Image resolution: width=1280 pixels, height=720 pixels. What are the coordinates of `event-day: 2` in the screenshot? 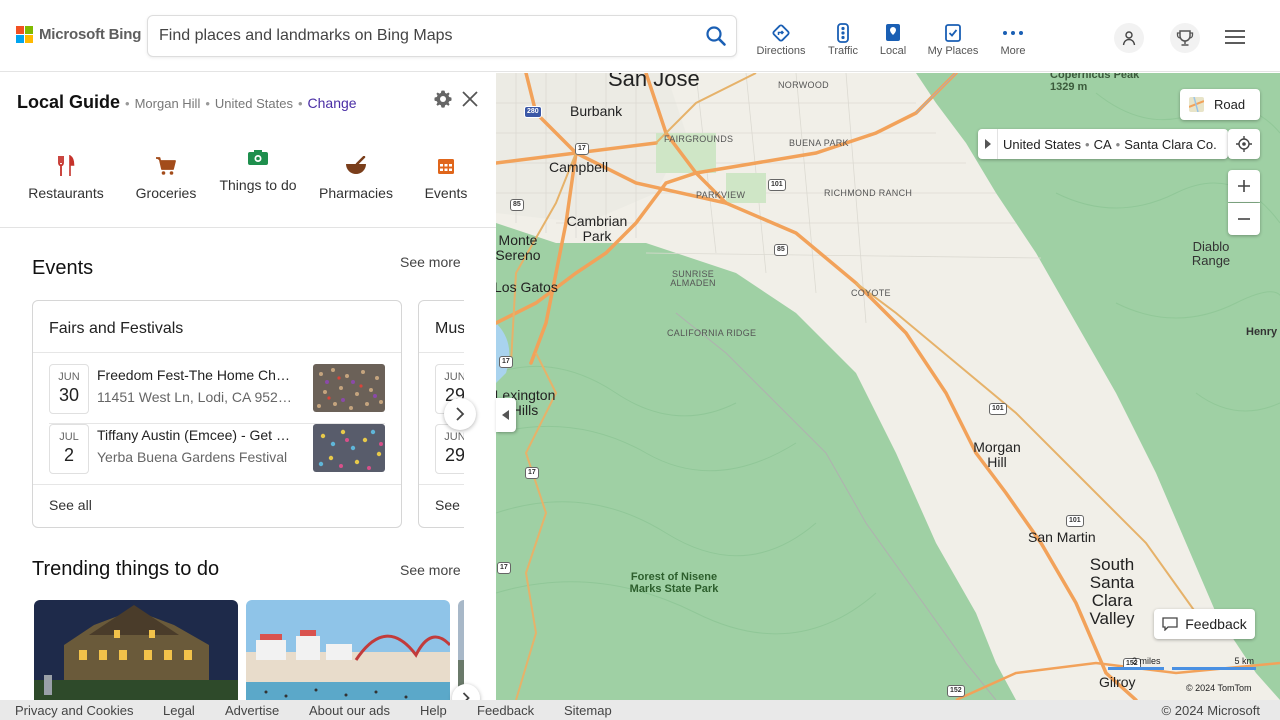 It's located at (68, 455).